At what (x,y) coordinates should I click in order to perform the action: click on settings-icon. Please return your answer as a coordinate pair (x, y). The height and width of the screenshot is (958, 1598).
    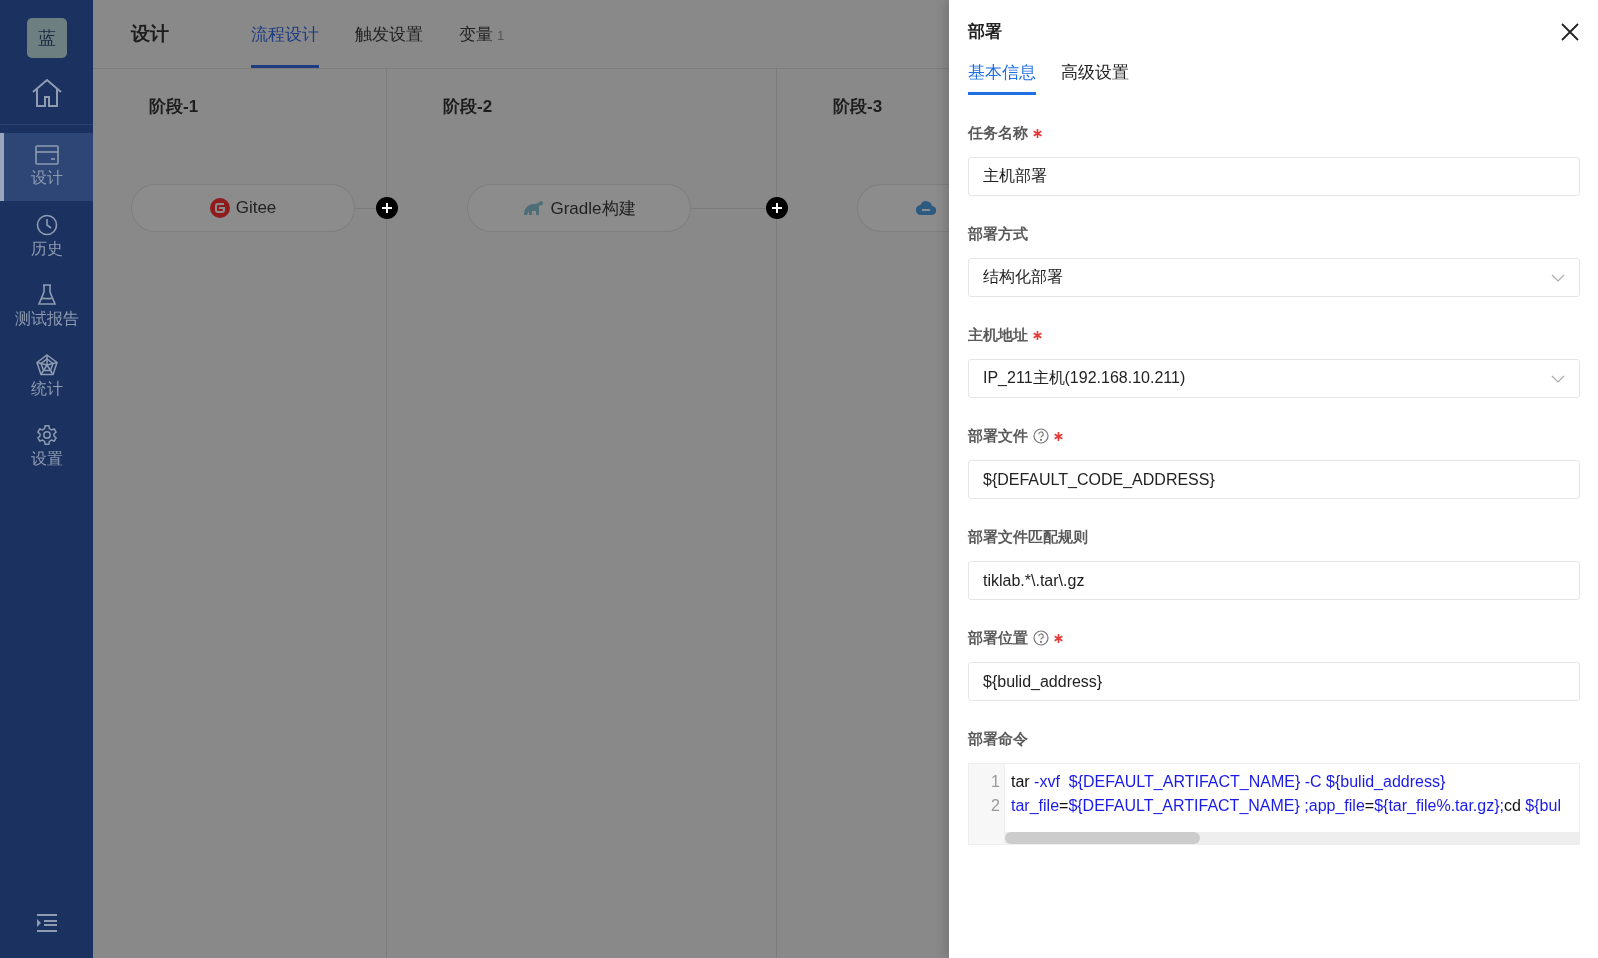
    Looking at the image, I should click on (46, 435).